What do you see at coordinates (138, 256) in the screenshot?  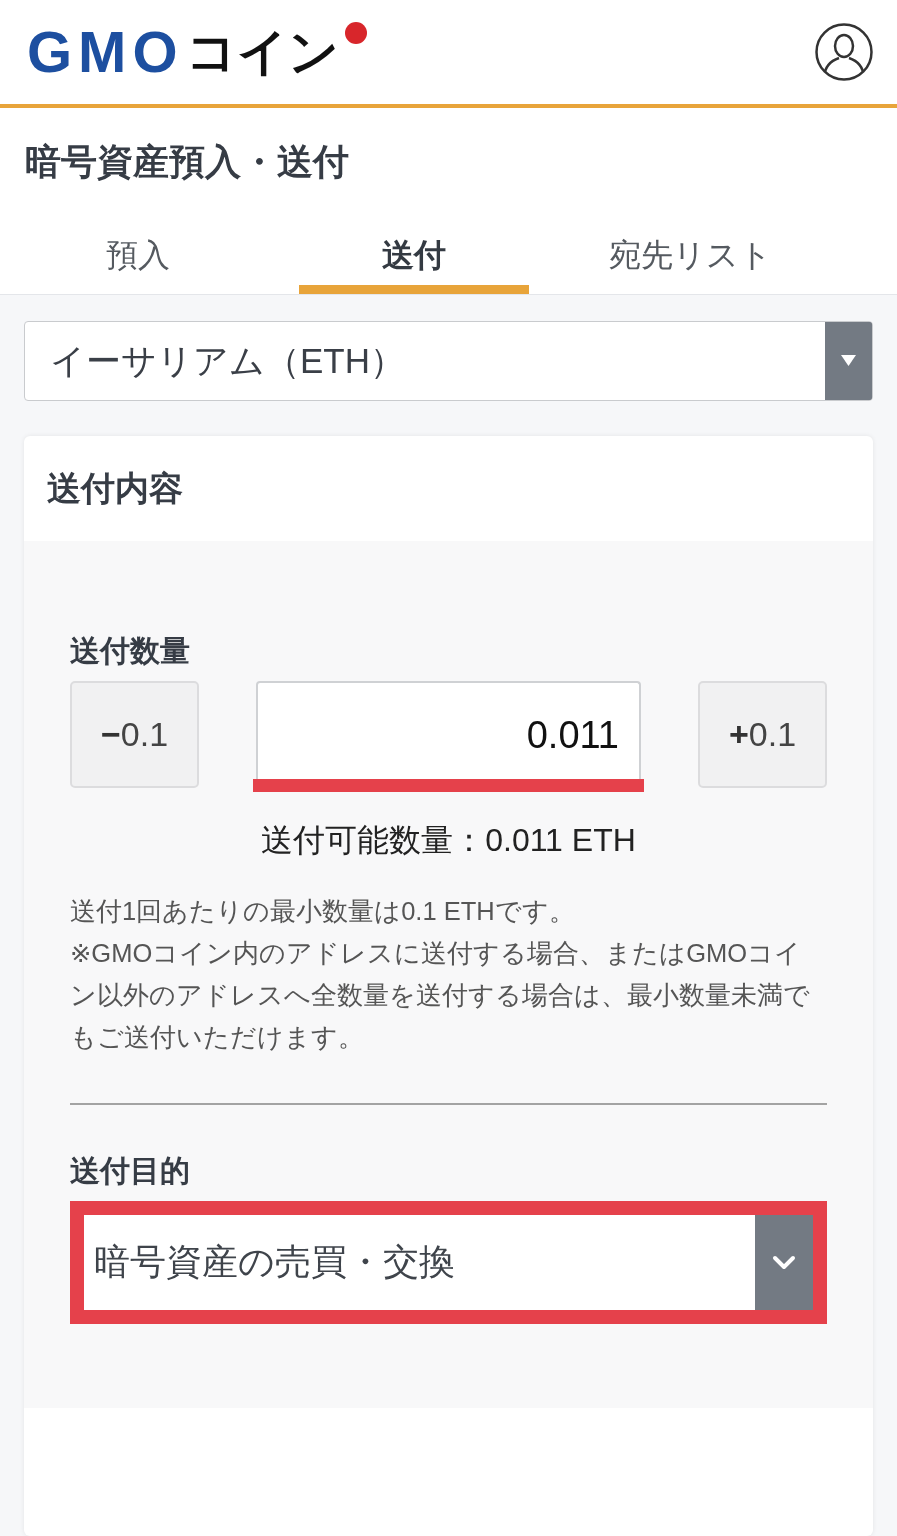 I see `tab: 預入` at bounding box center [138, 256].